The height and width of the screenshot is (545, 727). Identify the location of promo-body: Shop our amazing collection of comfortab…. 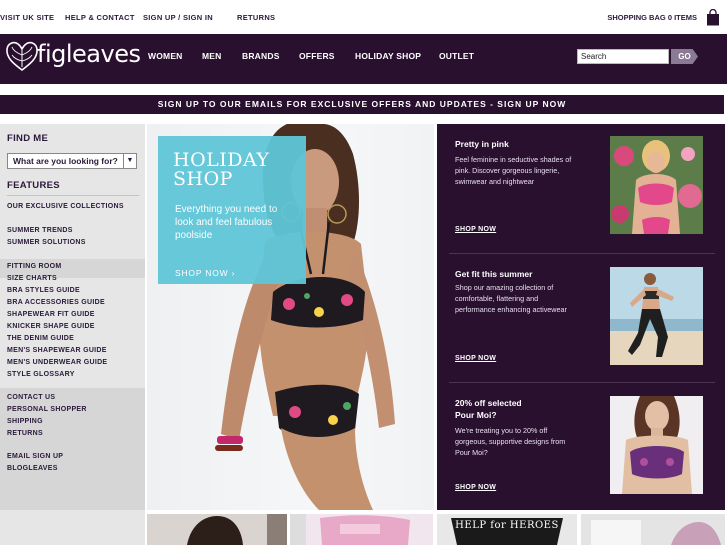
(511, 298).